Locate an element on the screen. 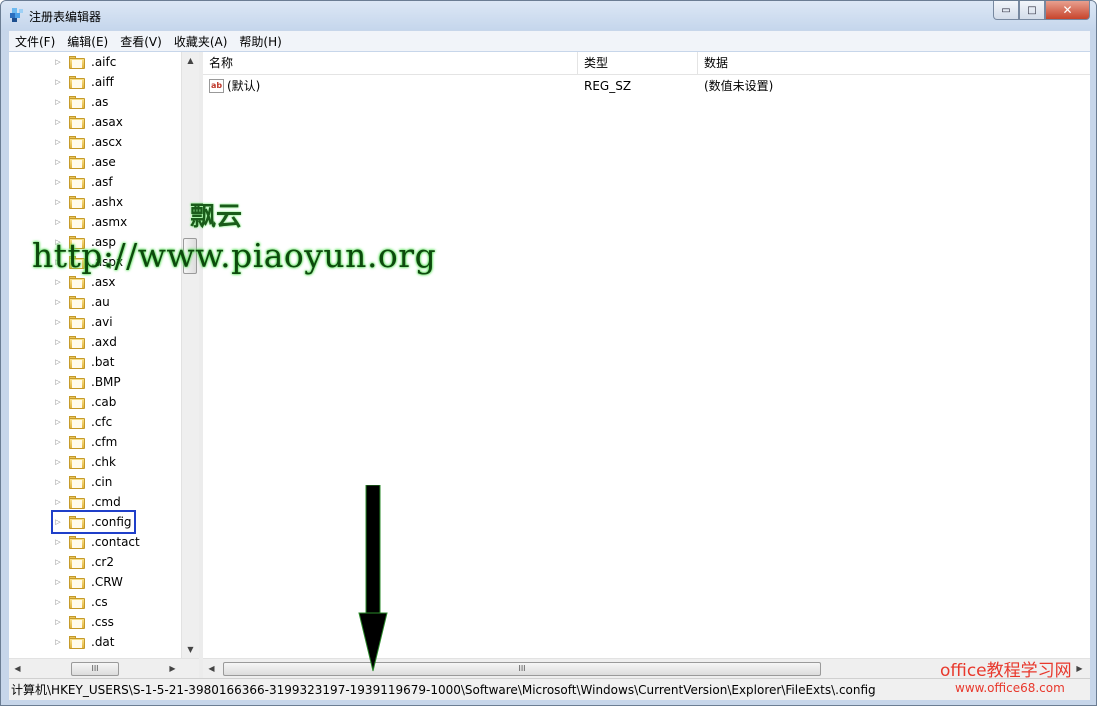 The image size is (1097, 706). scroll-up-icon: ▲ is located at coordinates (190, 60).